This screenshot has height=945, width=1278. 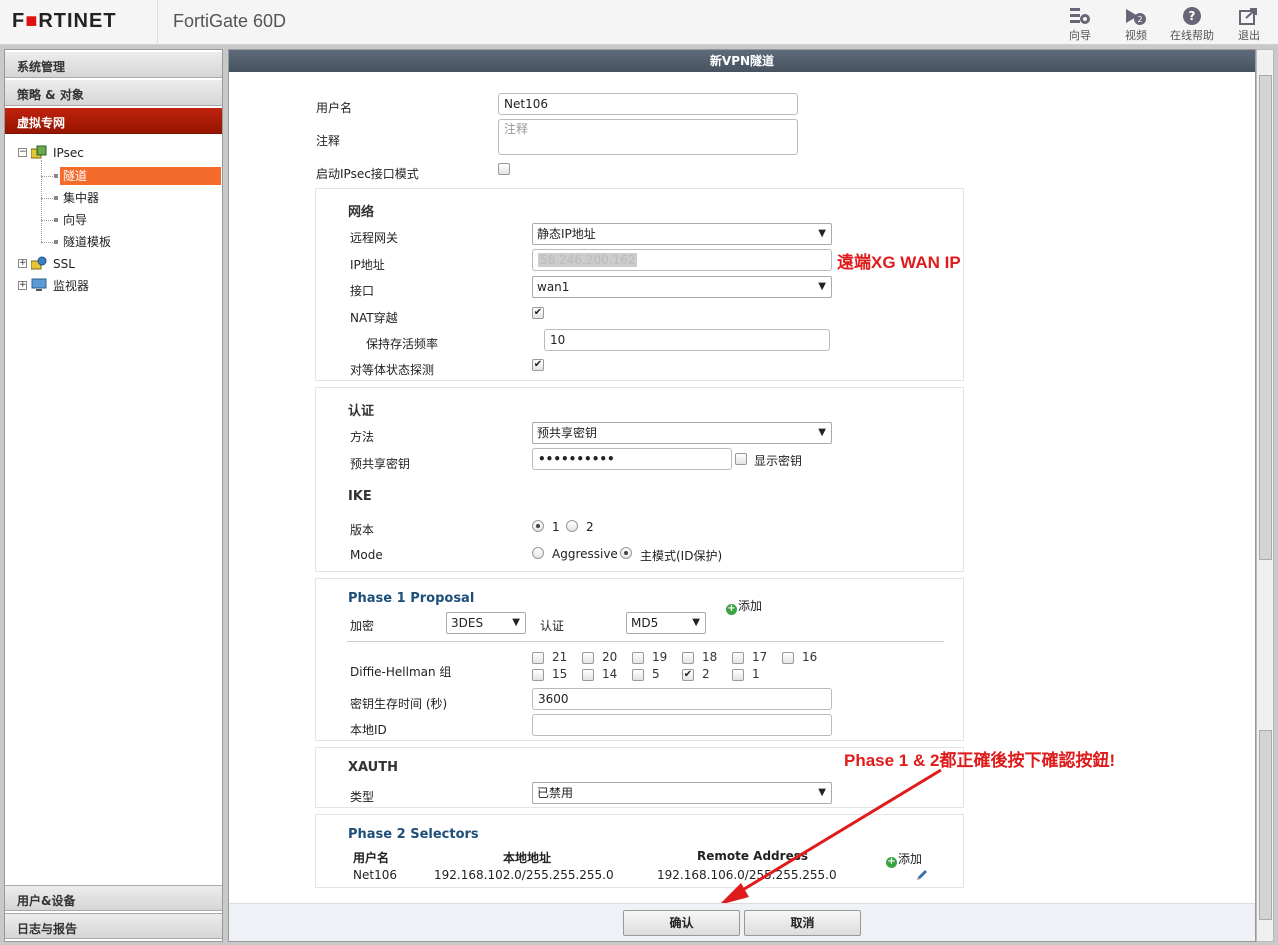 What do you see at coordinates (113, 93) in the screenshot?
I see `sidebar-section-policy: 策略 & 对象` at bounding box center [113, 93].